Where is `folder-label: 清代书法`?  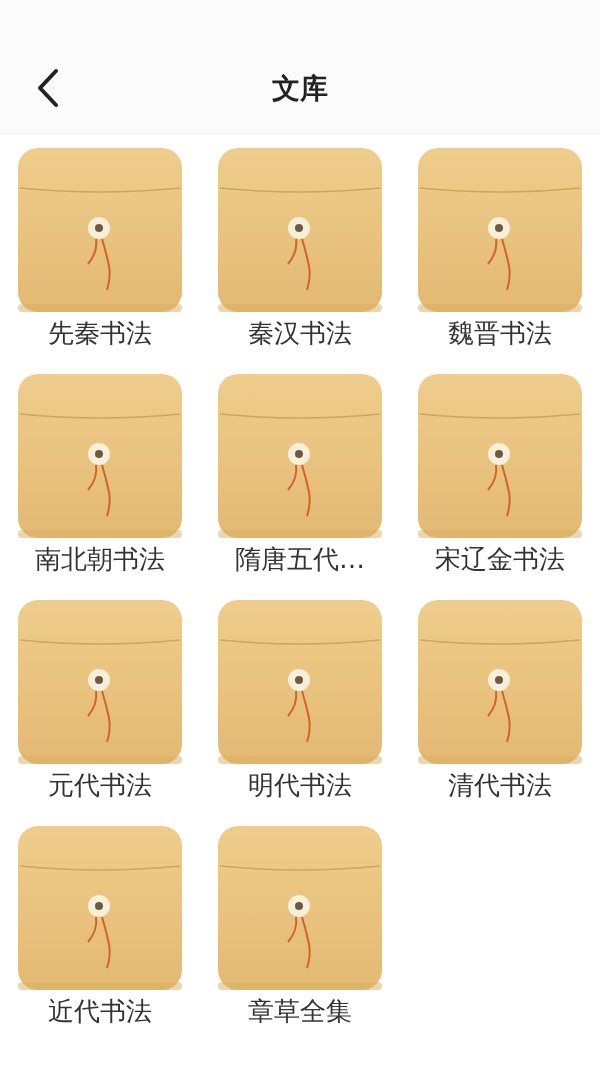
folder-label: 清代书法 is located at coordinates (500, 785).